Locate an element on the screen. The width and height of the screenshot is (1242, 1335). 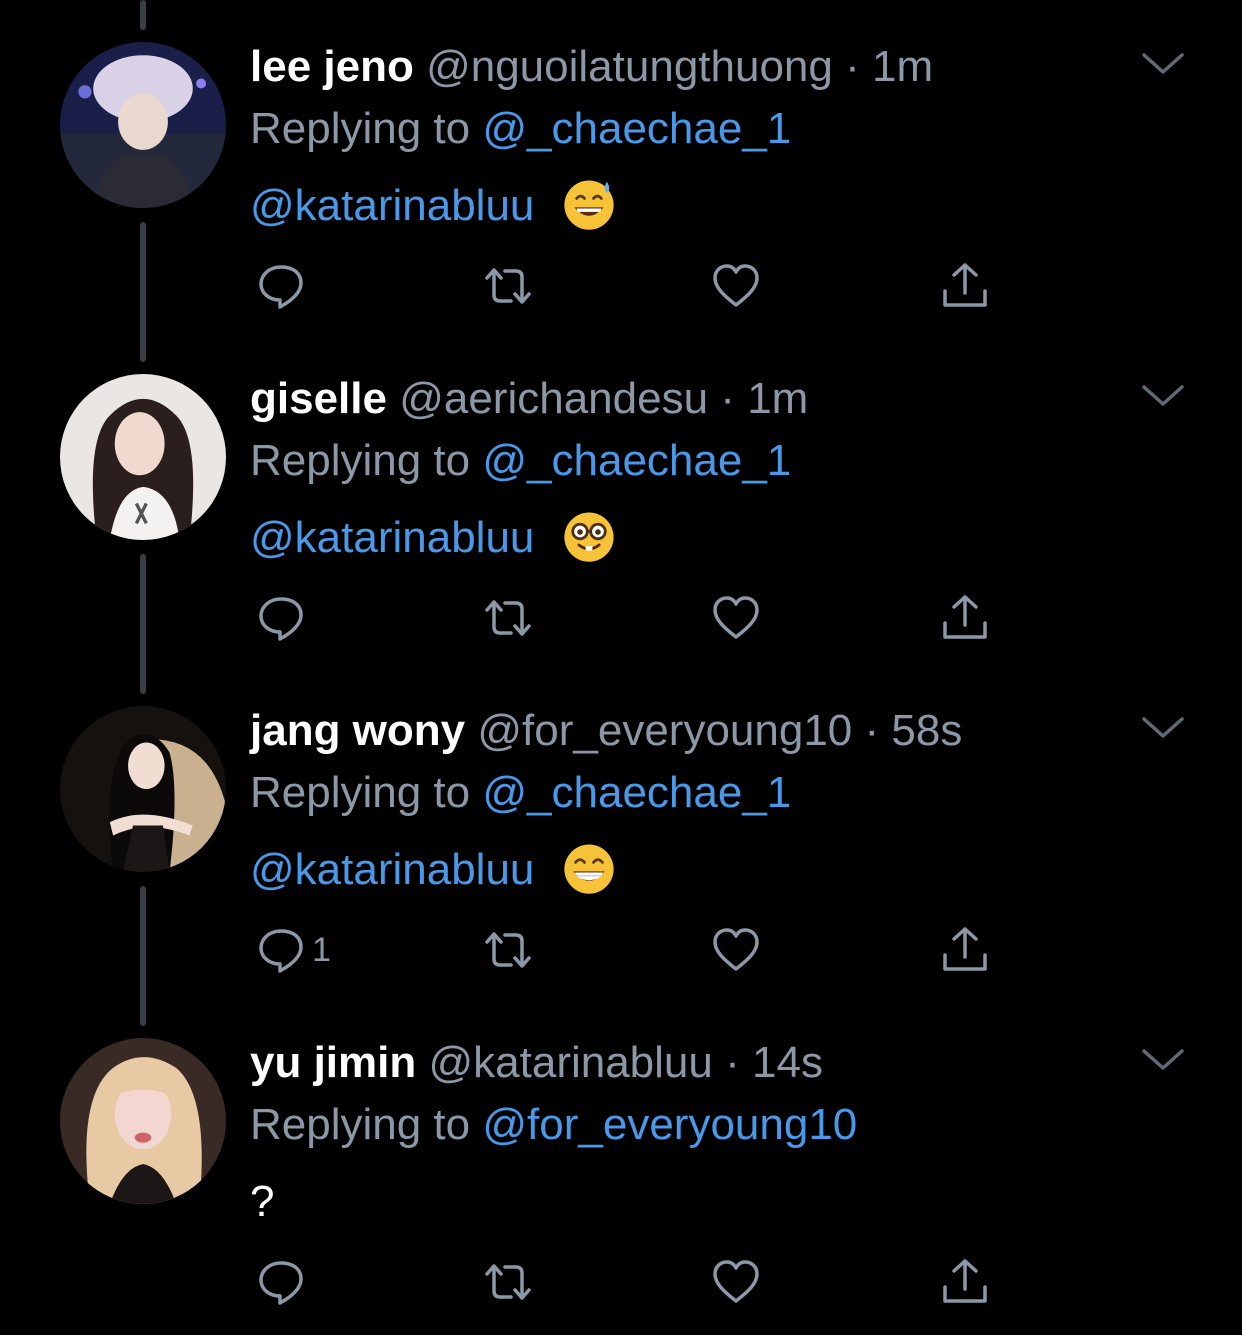
tweet-header: giselle @aerichandesu · 1m is located at coordinates (529, 399).